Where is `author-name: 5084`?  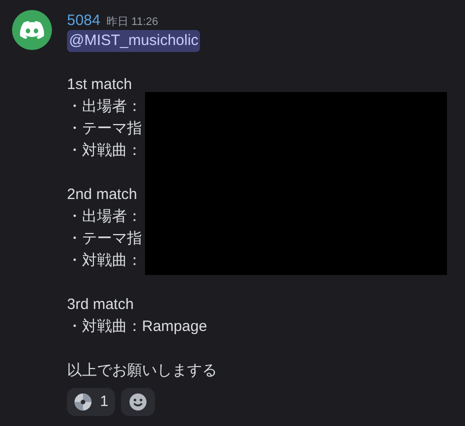
author-name: 5084 is located at coordinates (83, 21).